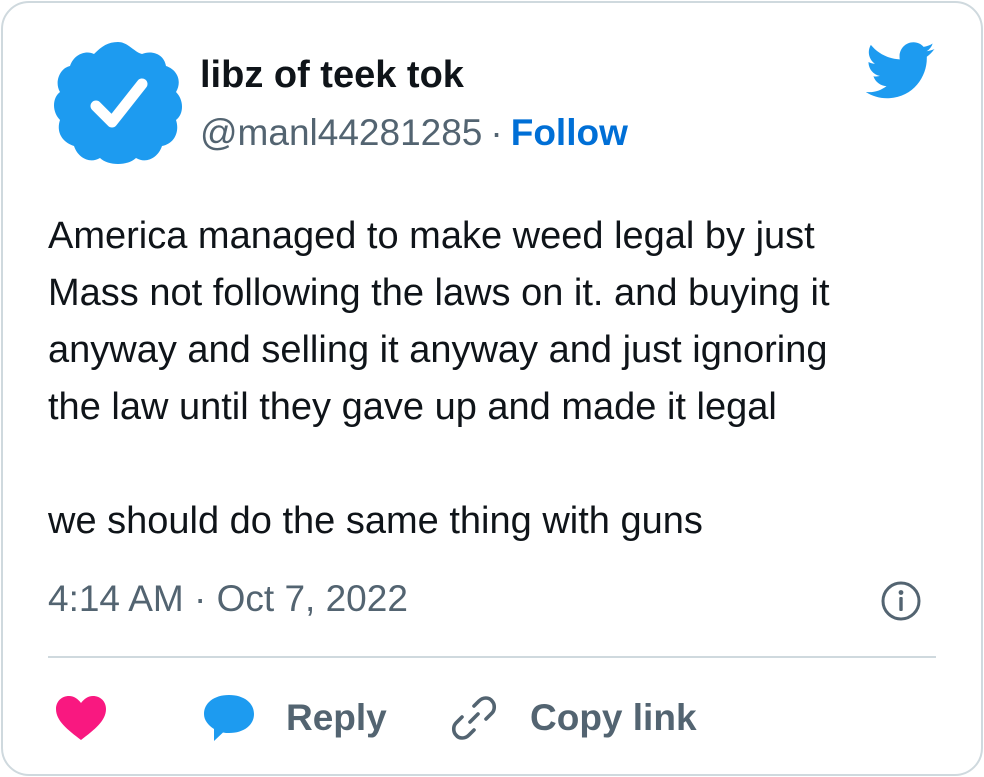 This screenshot has width=984, height=777. Describe the element at coordinates (901, 601) in the screenshot. I see `info-icon` at that location.